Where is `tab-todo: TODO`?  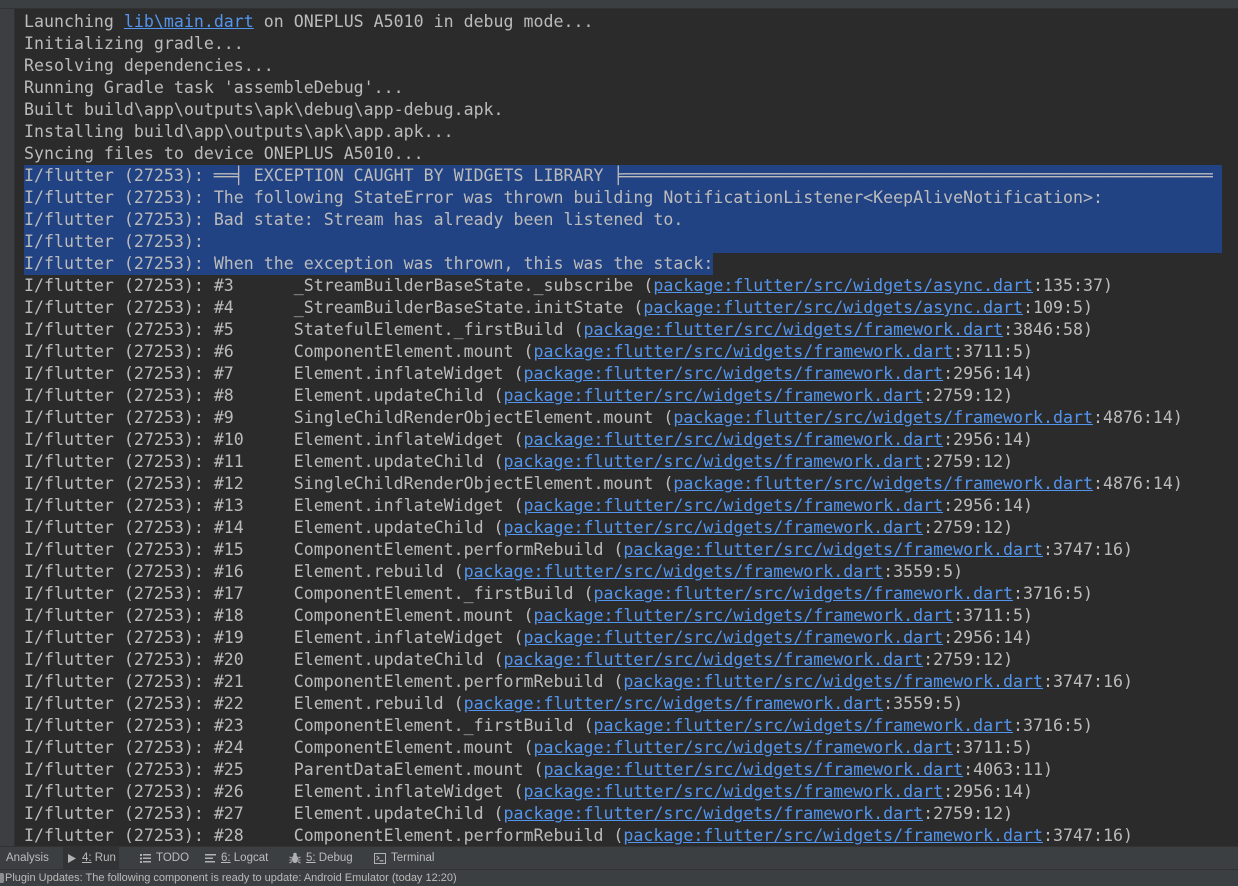 tab-todo: TODO is located at coordinates (164, 858).